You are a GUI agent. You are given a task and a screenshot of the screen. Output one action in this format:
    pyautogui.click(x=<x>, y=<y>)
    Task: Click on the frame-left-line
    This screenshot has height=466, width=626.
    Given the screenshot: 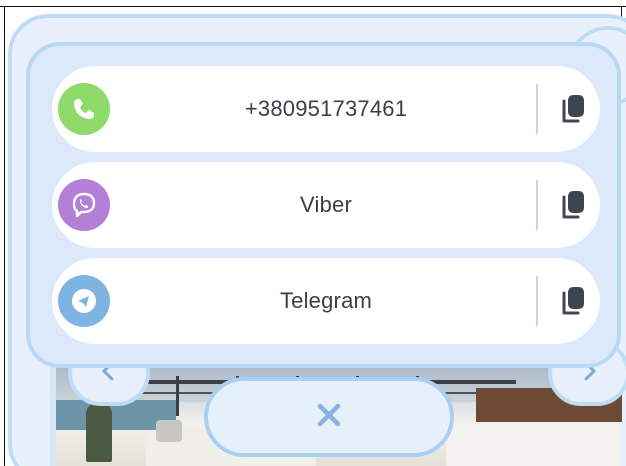 What is the action you would take?
    pyautogui.click(x=4, y=236)
    